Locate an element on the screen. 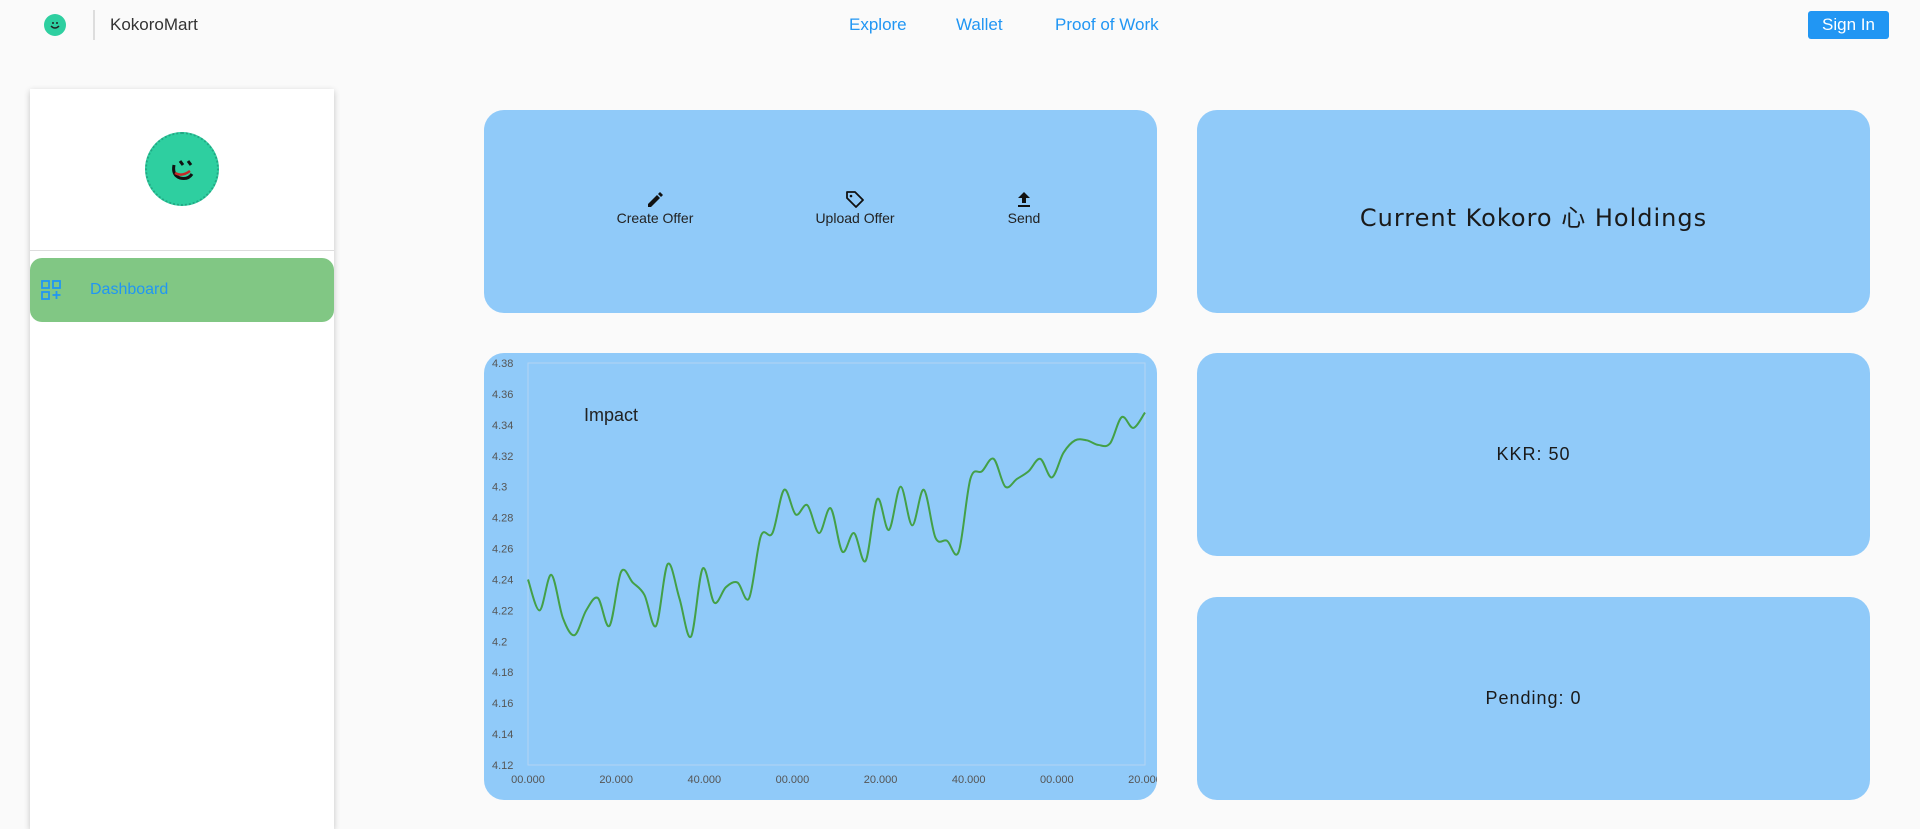  y-tick-label: 4.12 is located at coordinates (502, 766).